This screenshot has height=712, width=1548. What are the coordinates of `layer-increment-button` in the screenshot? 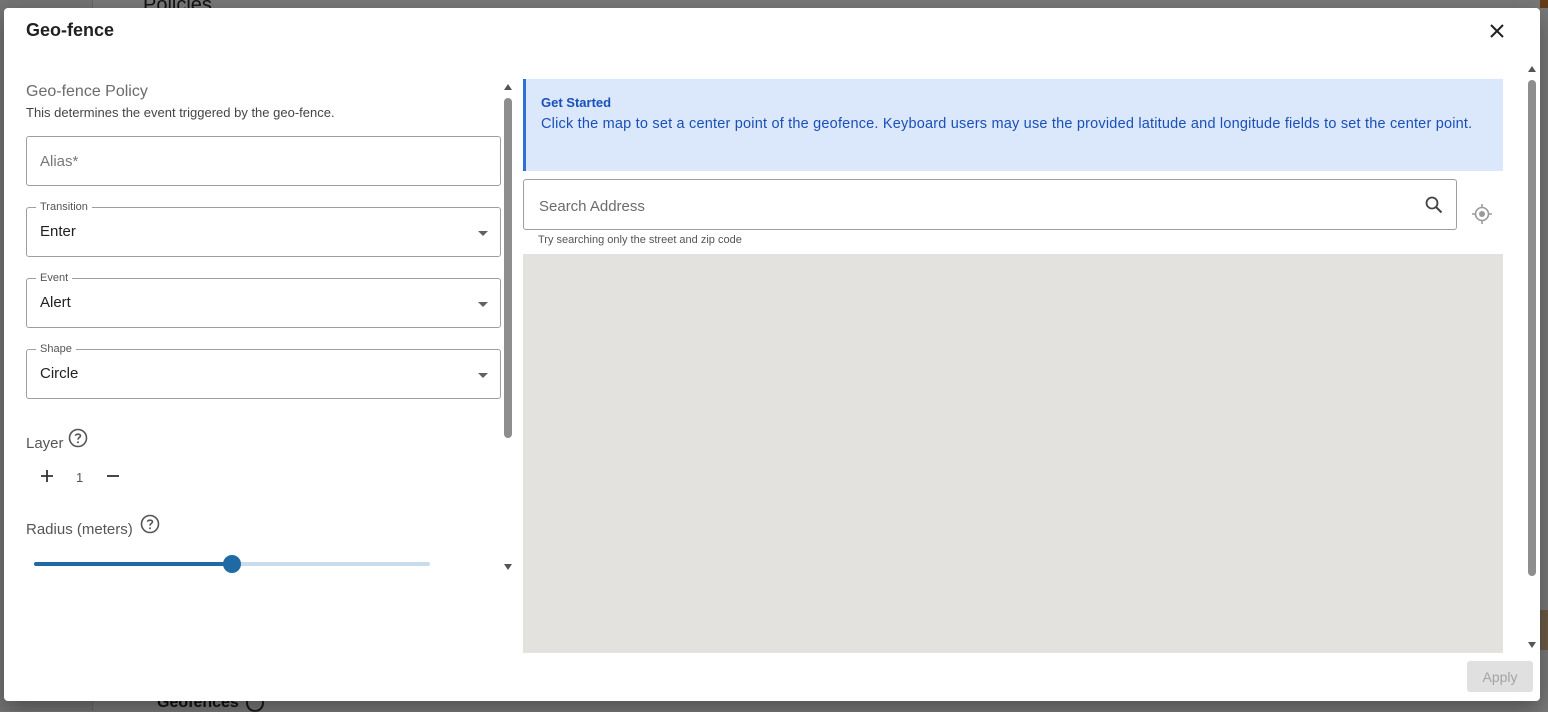 It's located at (47, 476).